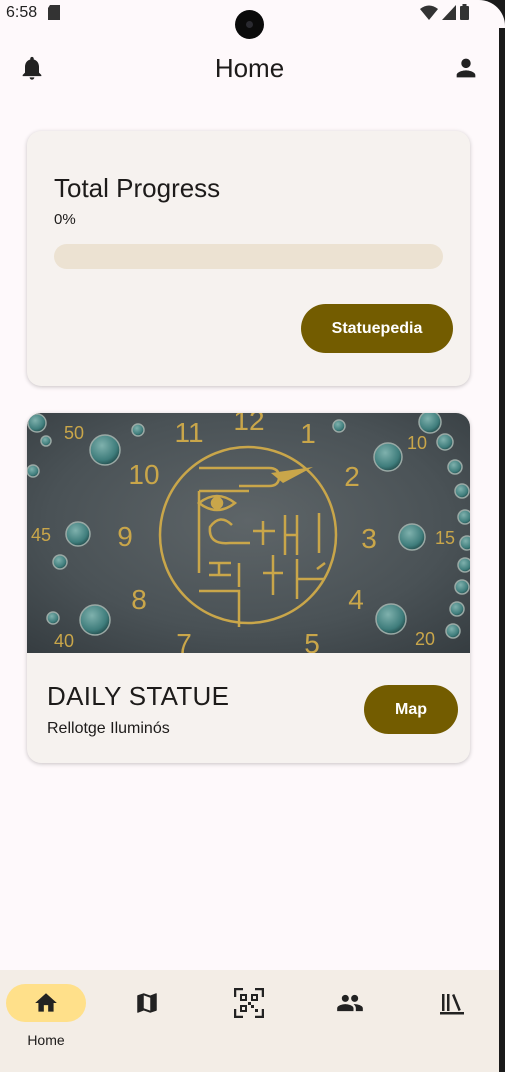 Image resolution: width=505 pixels, height=1072 pixels. What do you see at coordinates (356, 599) in the screenshot?
I see `clock-number: 4` at bounding box center [356, 599].